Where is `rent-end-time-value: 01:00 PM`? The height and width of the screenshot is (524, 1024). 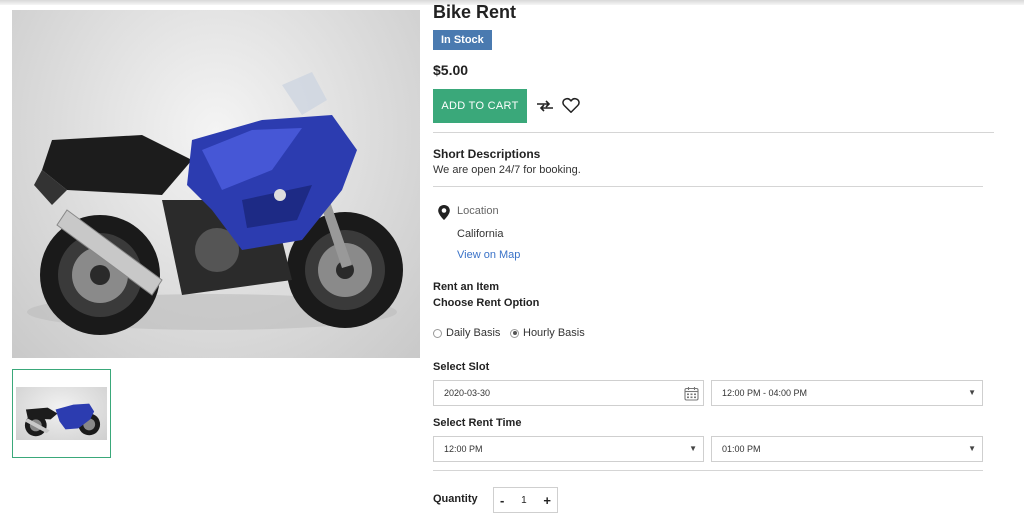 rent-end-time-value: 01:00 PM is located at coordinates (741, 449).